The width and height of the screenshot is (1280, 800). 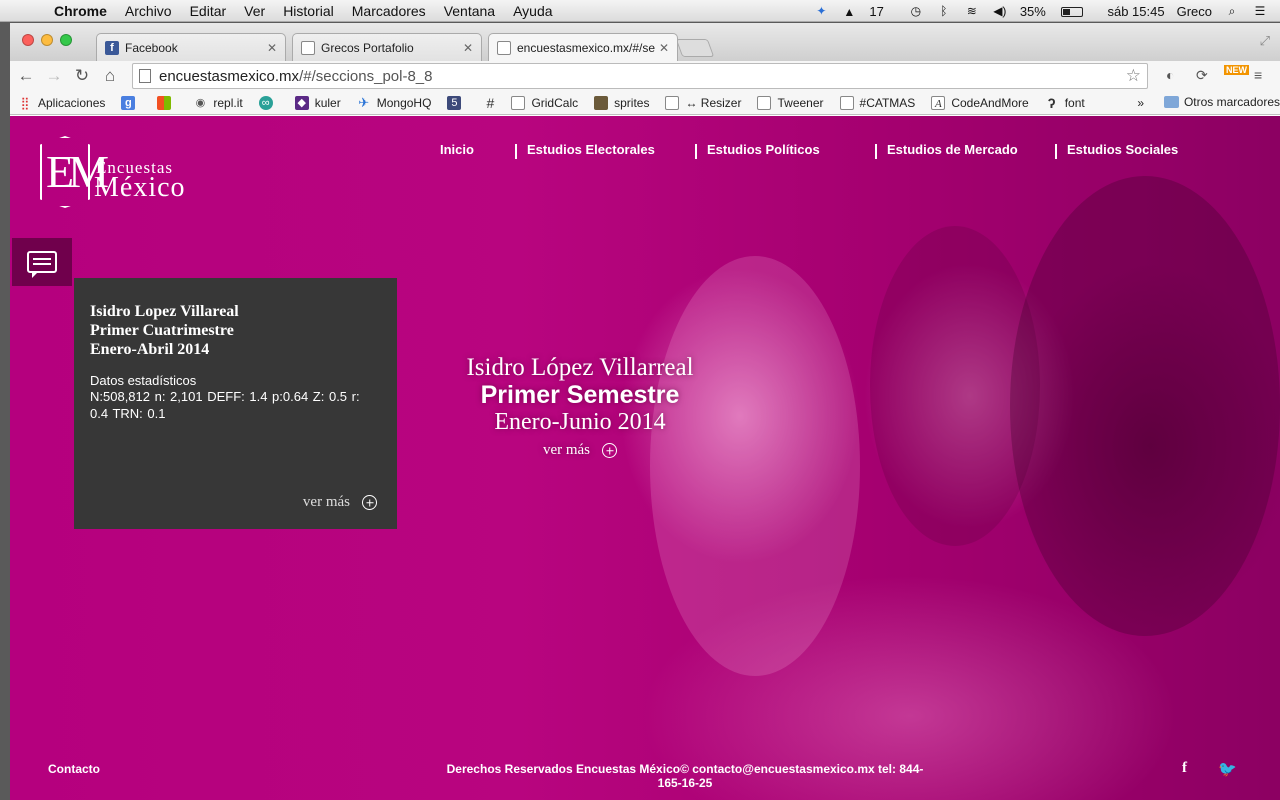 What do you see at coordinates (80, 11) in the screenshot?
I see `menu-app-name: Chrome` at bounding box center [80, 11].